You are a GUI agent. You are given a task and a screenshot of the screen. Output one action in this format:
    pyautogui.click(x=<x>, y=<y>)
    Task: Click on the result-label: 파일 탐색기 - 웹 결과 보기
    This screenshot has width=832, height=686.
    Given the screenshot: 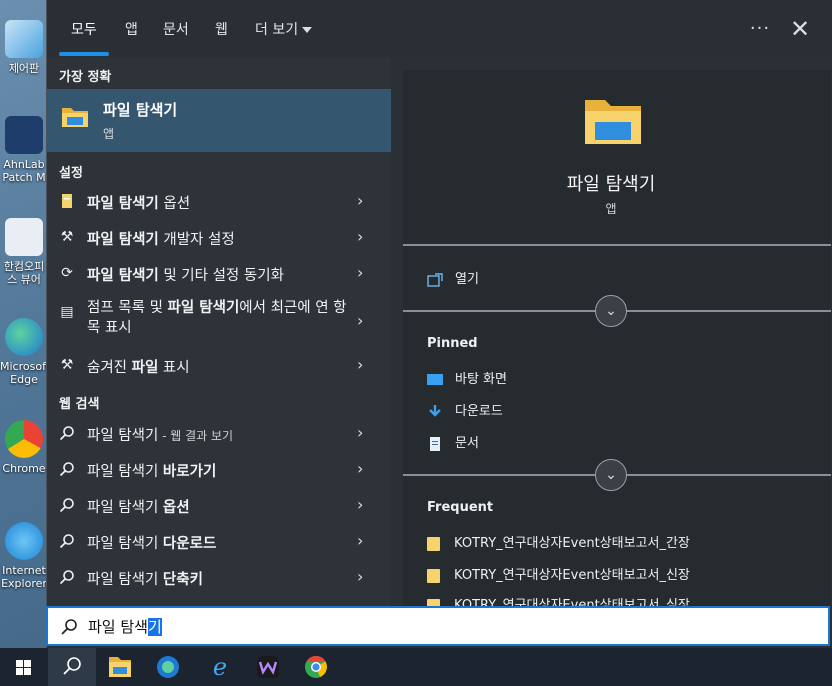 What is the action you would take?
    pyautogui.click(x=160, y=436)
    